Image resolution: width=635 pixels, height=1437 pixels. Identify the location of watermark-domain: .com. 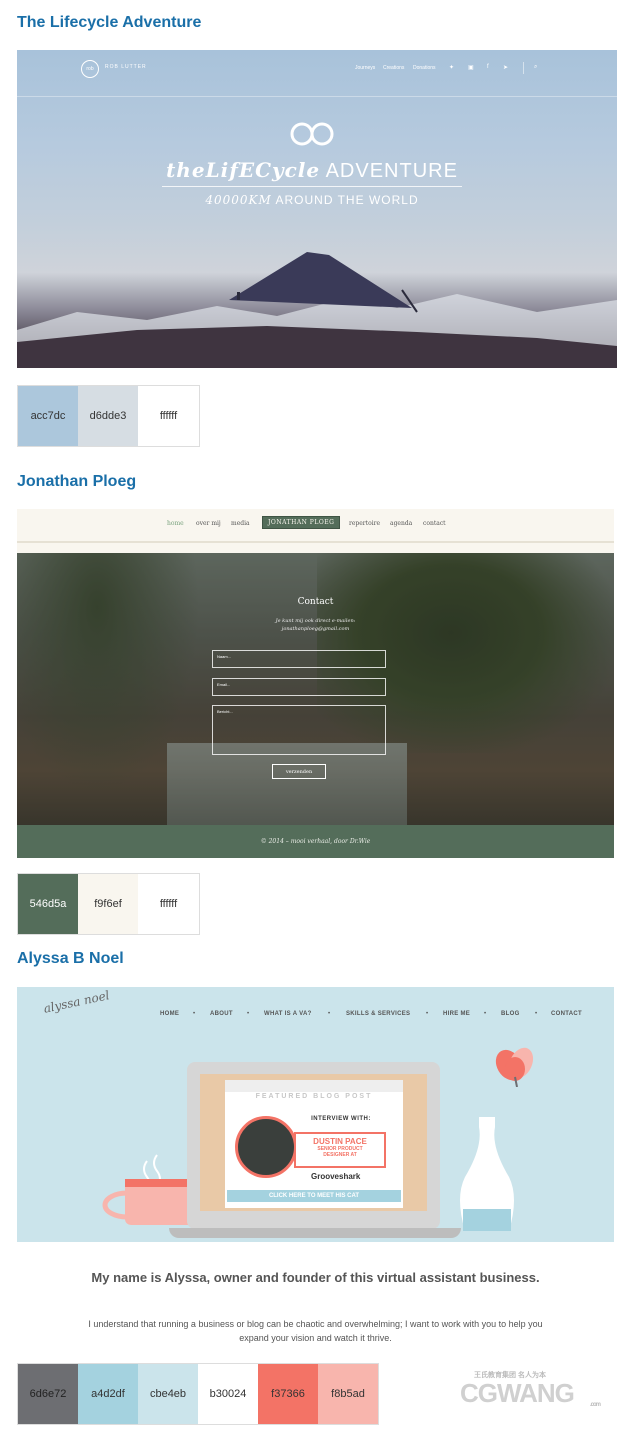
(595, 1405).